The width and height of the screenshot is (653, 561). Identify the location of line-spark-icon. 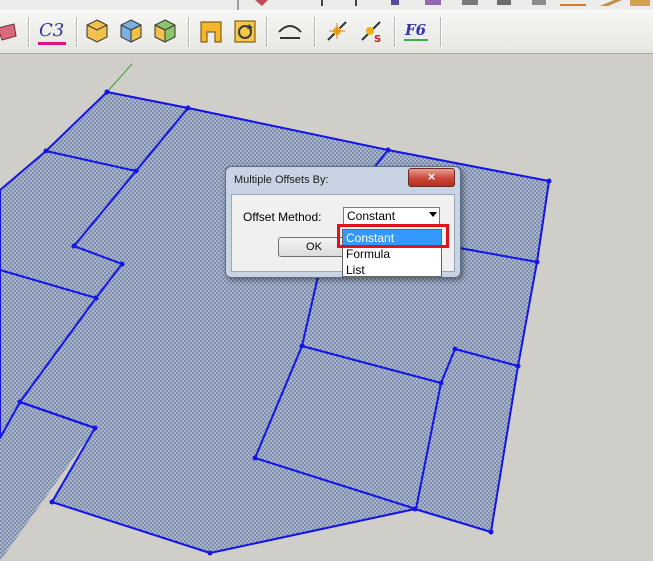
(337, 31).